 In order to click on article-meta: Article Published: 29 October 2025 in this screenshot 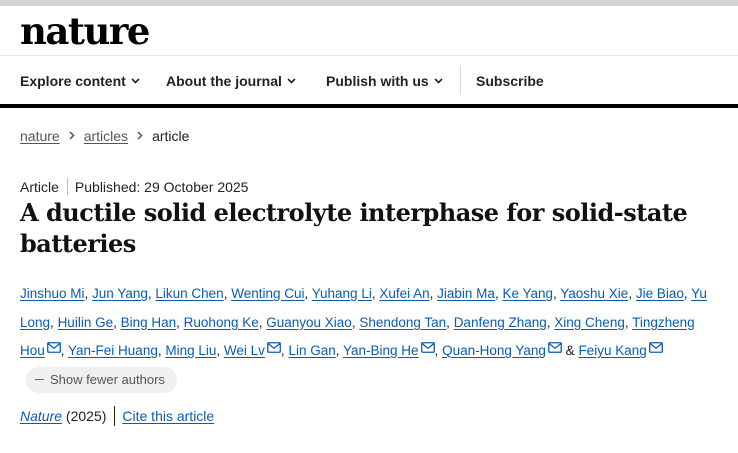, I will do `click(134, 187)`.